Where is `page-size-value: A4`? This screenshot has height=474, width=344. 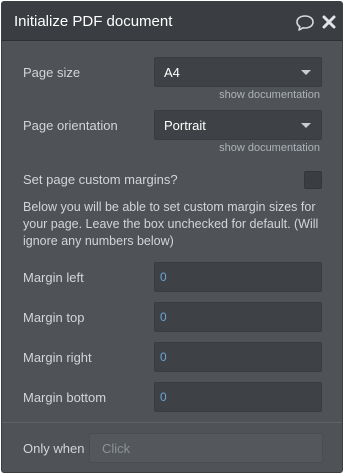
page-size-value: A4 is located at coordinates (172, 72).